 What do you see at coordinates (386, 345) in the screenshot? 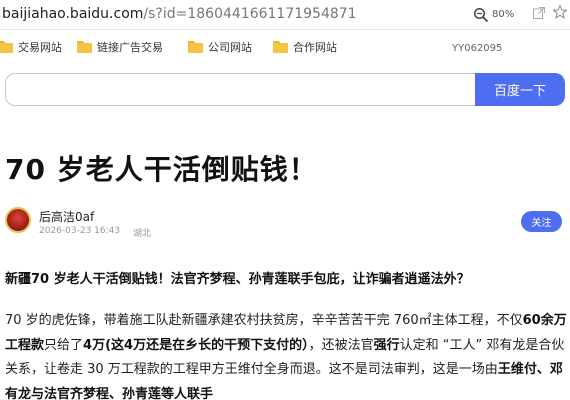
I see `para-bold: 强行` at bounding box center [386, 345].